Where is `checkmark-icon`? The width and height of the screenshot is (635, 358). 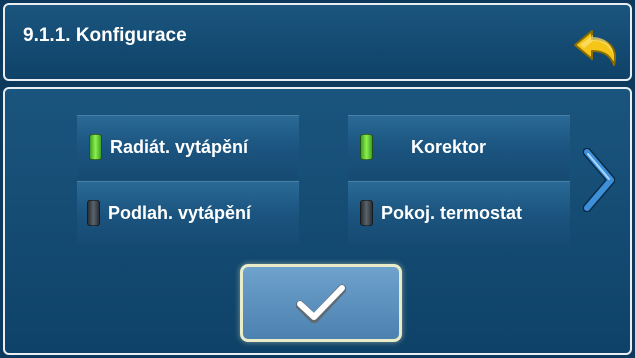
checkmark-icon is located at coordinates (321, 303).